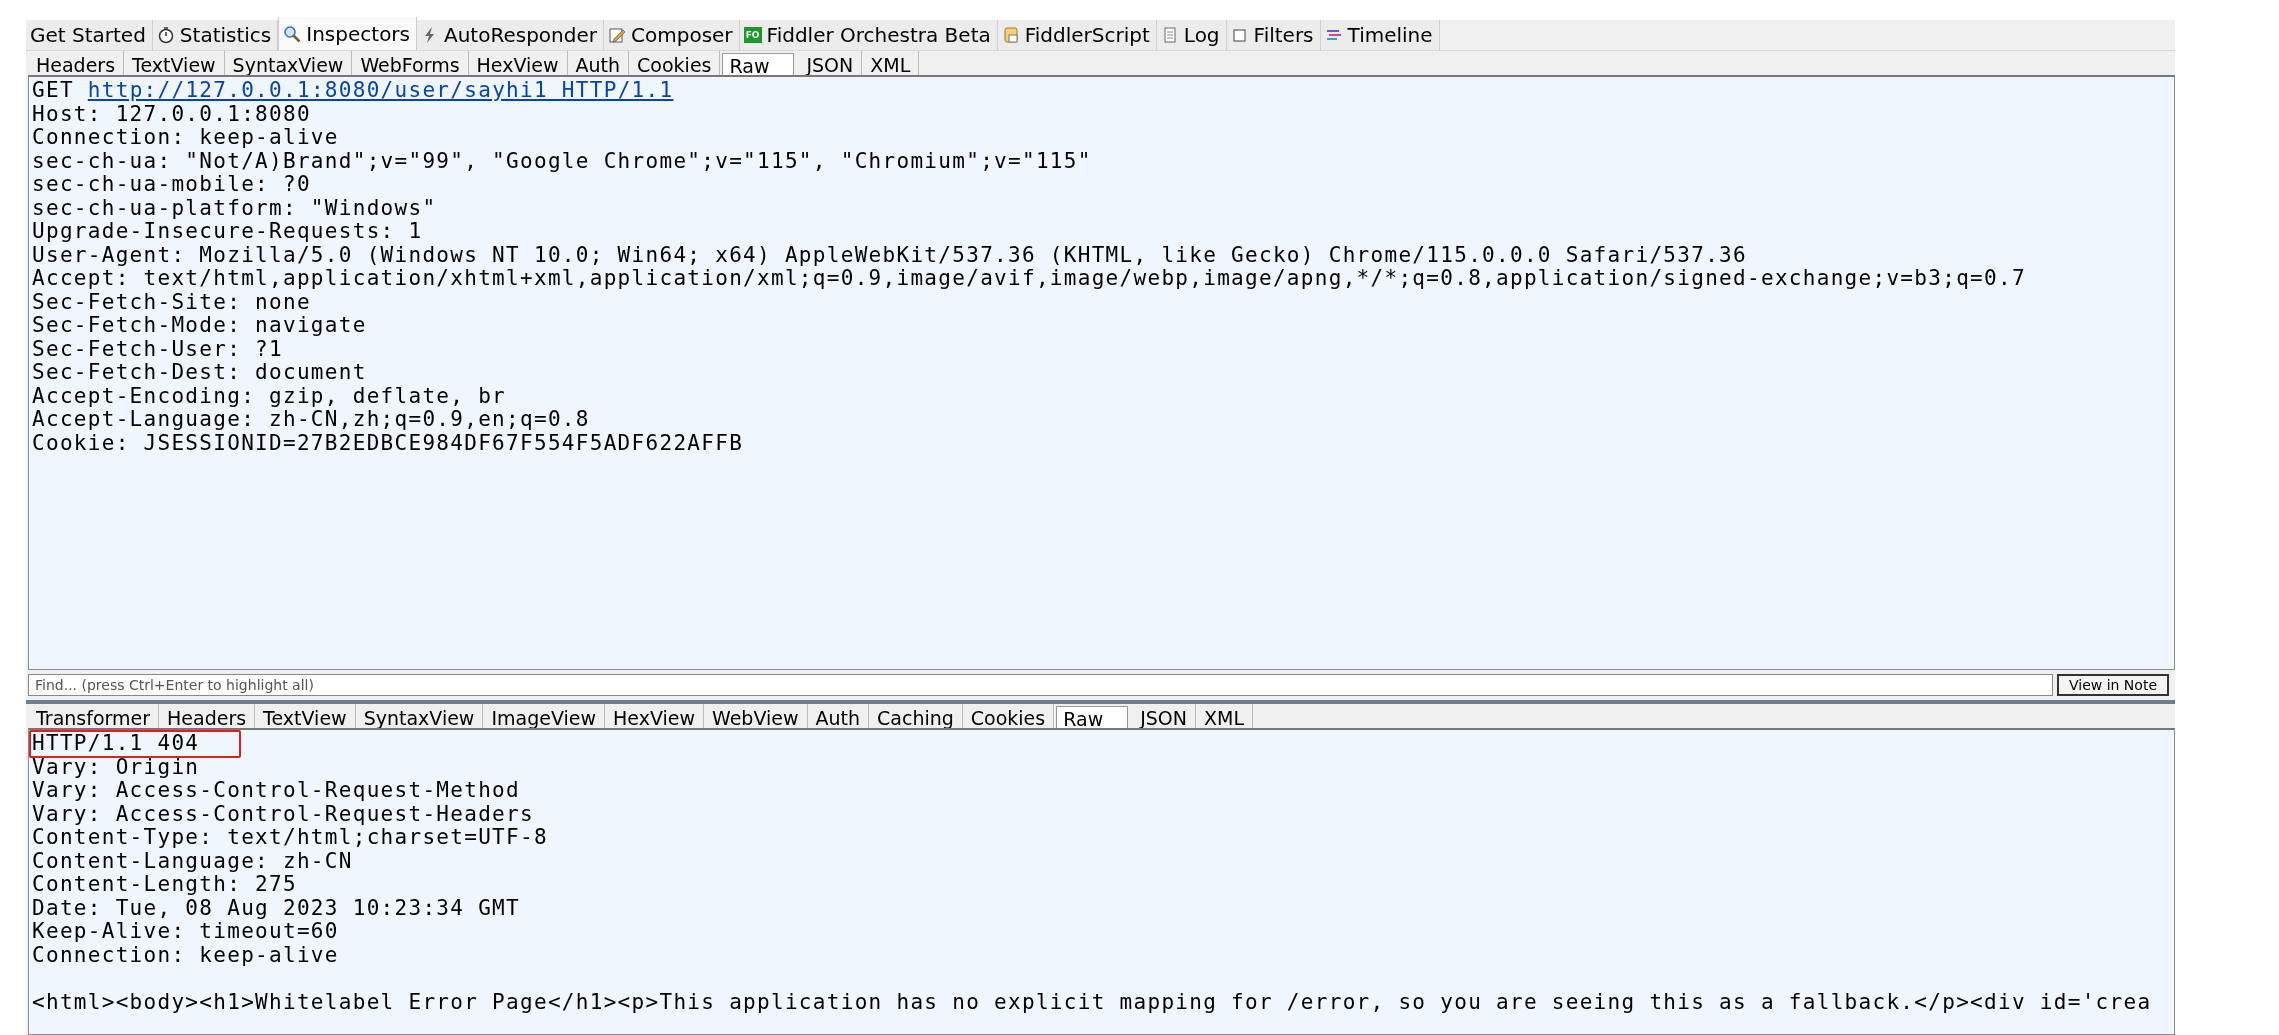 This screenshot has width=2279, height=1035. What do you see at coordinates (89, 35) in the screenshot?
I see `tab: Get Started` at bounding box center [89, 35].